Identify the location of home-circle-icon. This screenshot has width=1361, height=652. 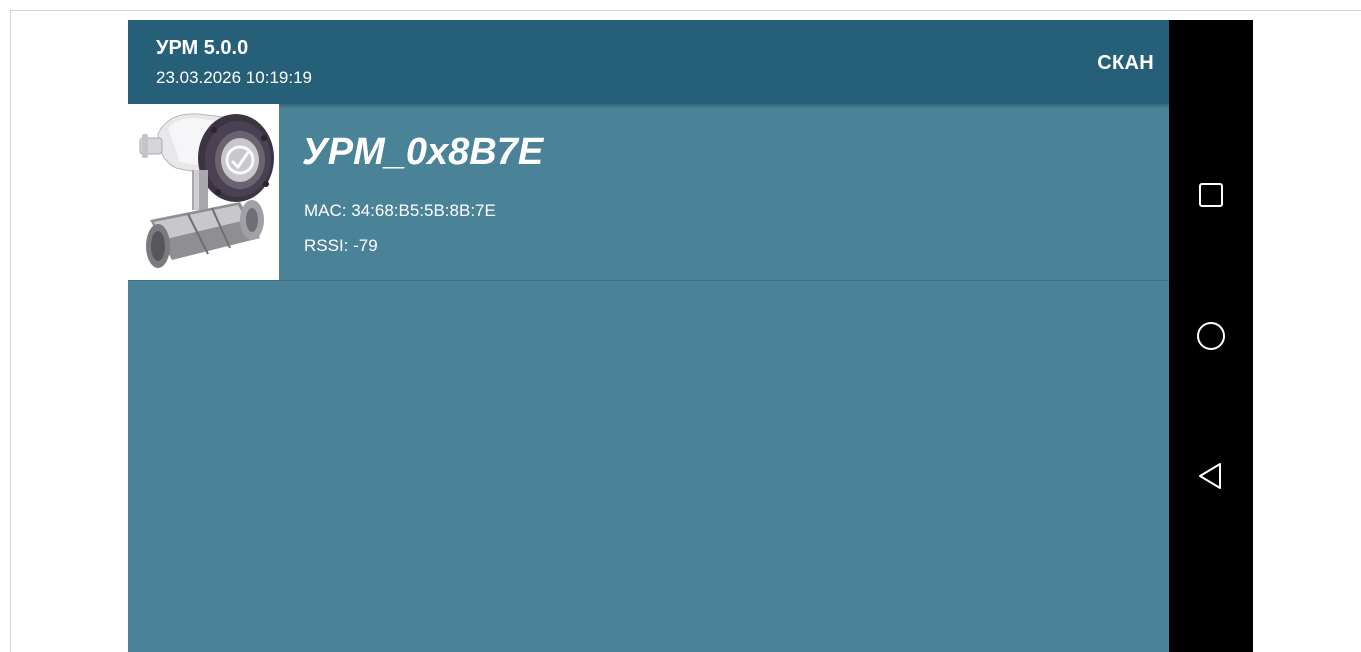
(1211, 336).